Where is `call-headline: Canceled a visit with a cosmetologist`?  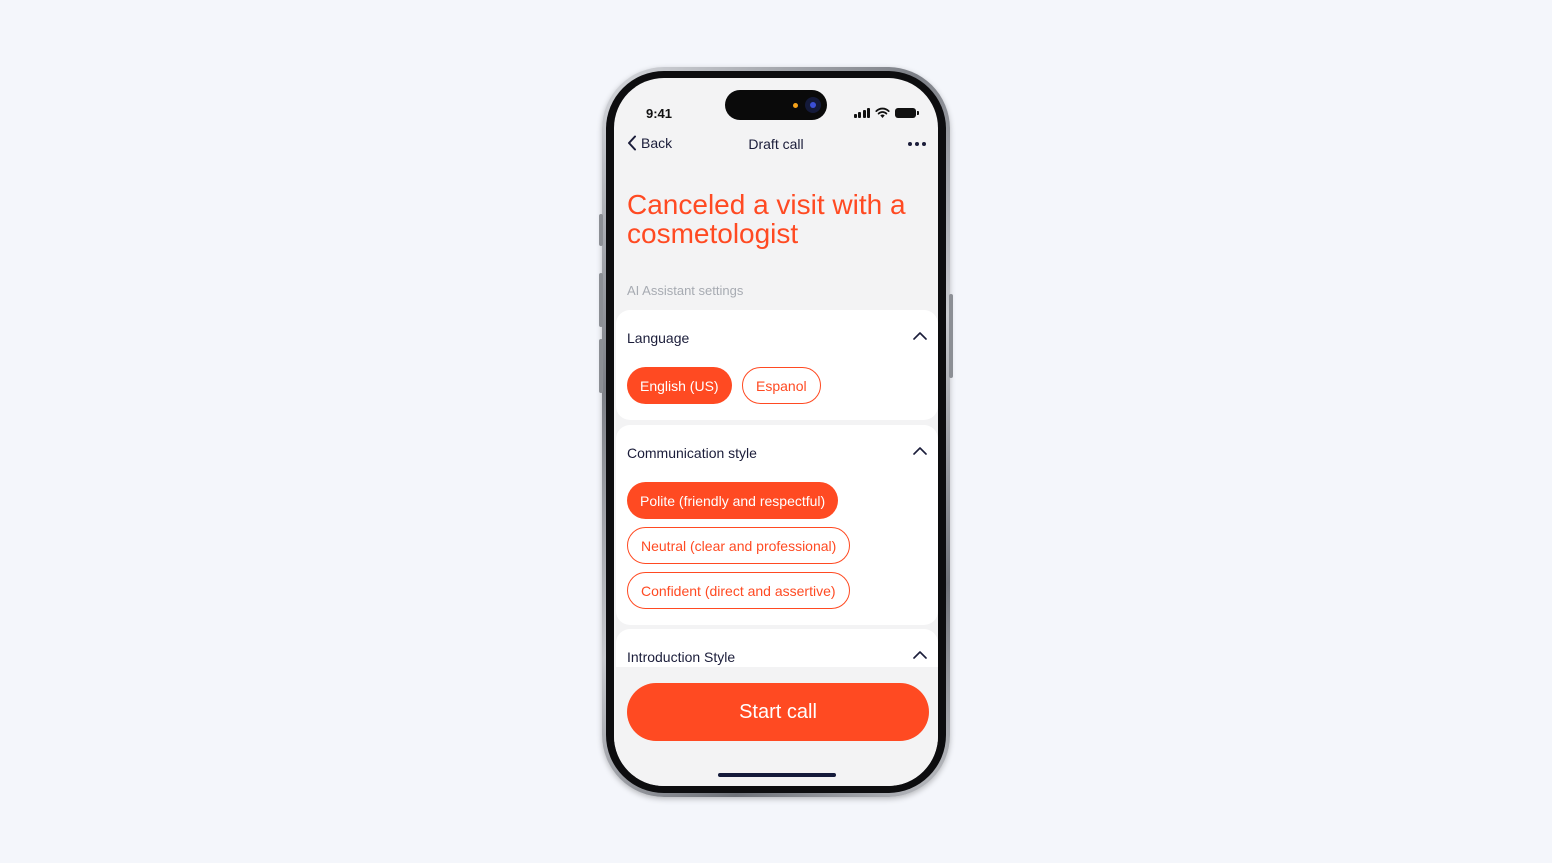 call-headline: Canceled a visit with a cosmetologist is located at coordinates (766, 219).